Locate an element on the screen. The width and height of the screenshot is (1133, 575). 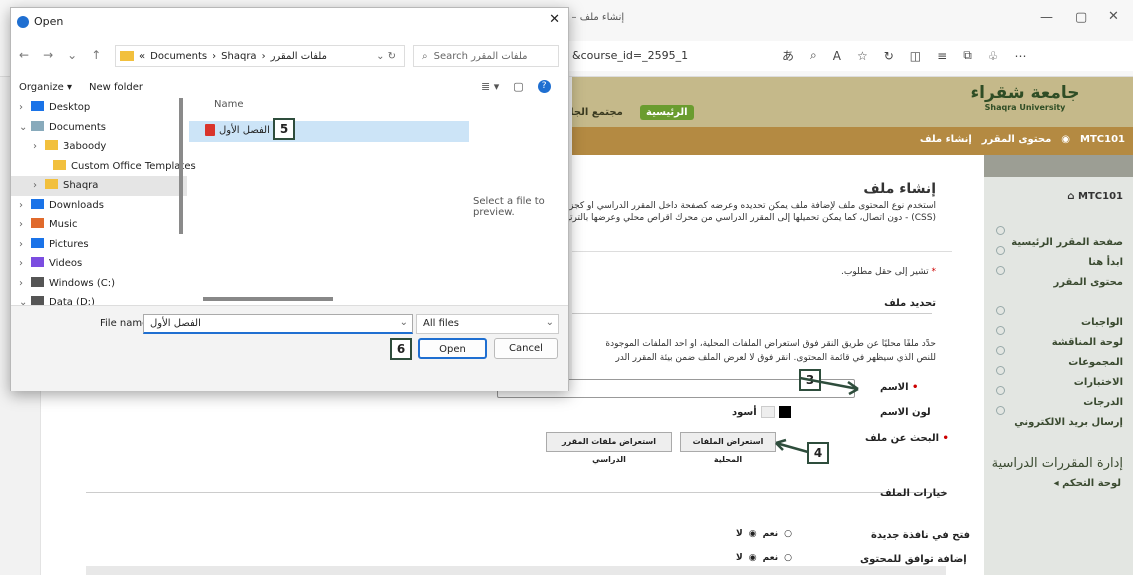
callout-arrows is located at coordinates (817, 415).